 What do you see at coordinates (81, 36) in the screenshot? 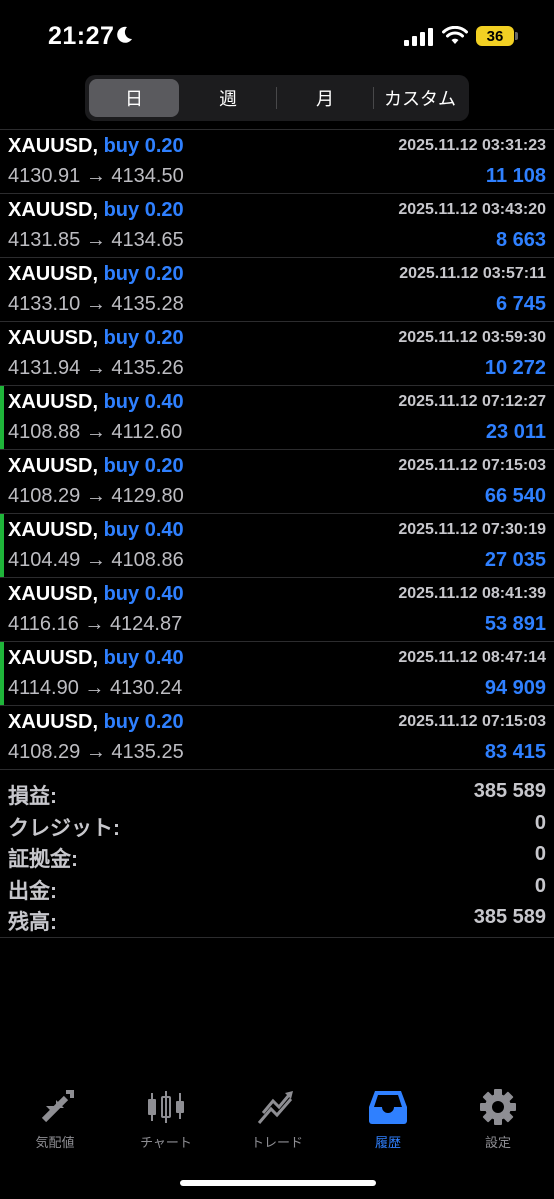
I see `status-time: 21:27` at bounding box center [81, 36].